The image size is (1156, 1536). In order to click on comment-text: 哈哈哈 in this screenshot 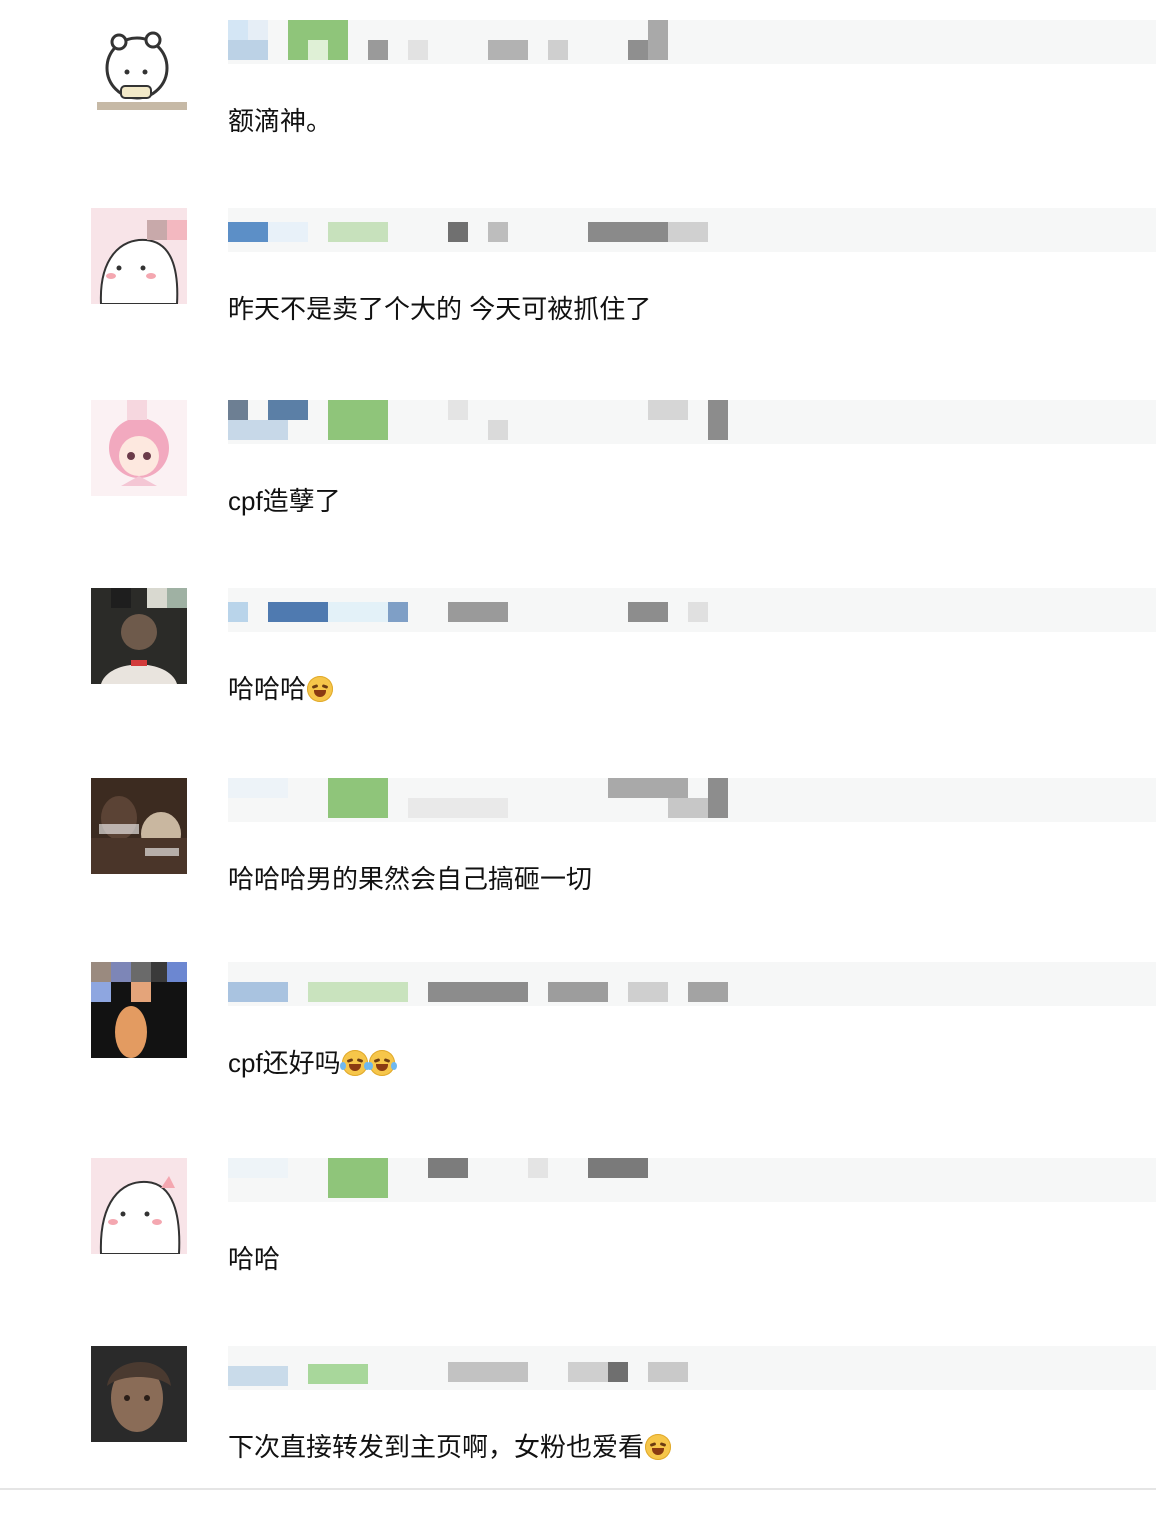, I will do `click(281, 689)`.